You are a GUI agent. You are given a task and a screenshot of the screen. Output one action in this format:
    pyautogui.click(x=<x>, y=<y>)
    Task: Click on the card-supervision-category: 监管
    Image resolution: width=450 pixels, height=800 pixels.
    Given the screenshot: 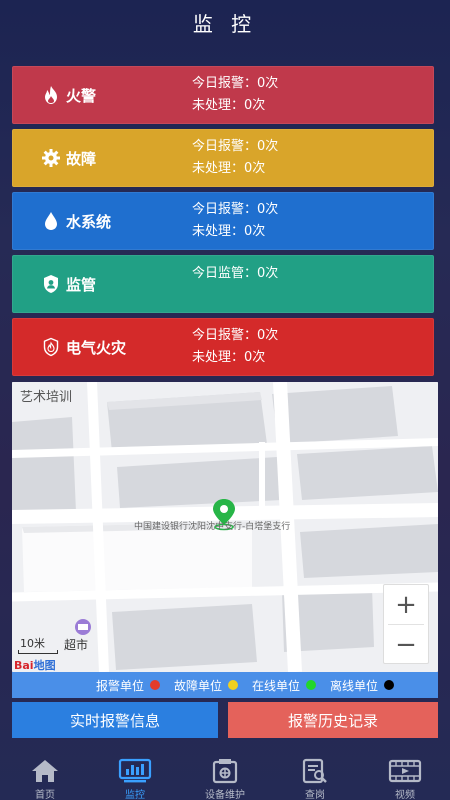 What is the action you would take?
    pyautogui.click(x=102, y=284)
    